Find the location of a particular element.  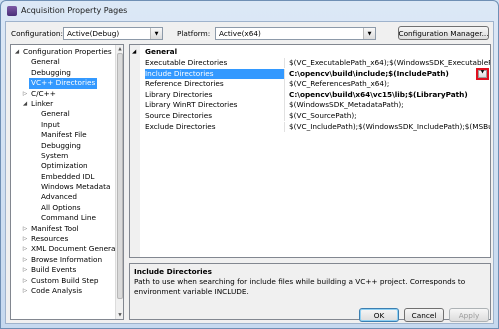

tree-item: ▷ Custom Build Step is located at coordinates (63, 281).